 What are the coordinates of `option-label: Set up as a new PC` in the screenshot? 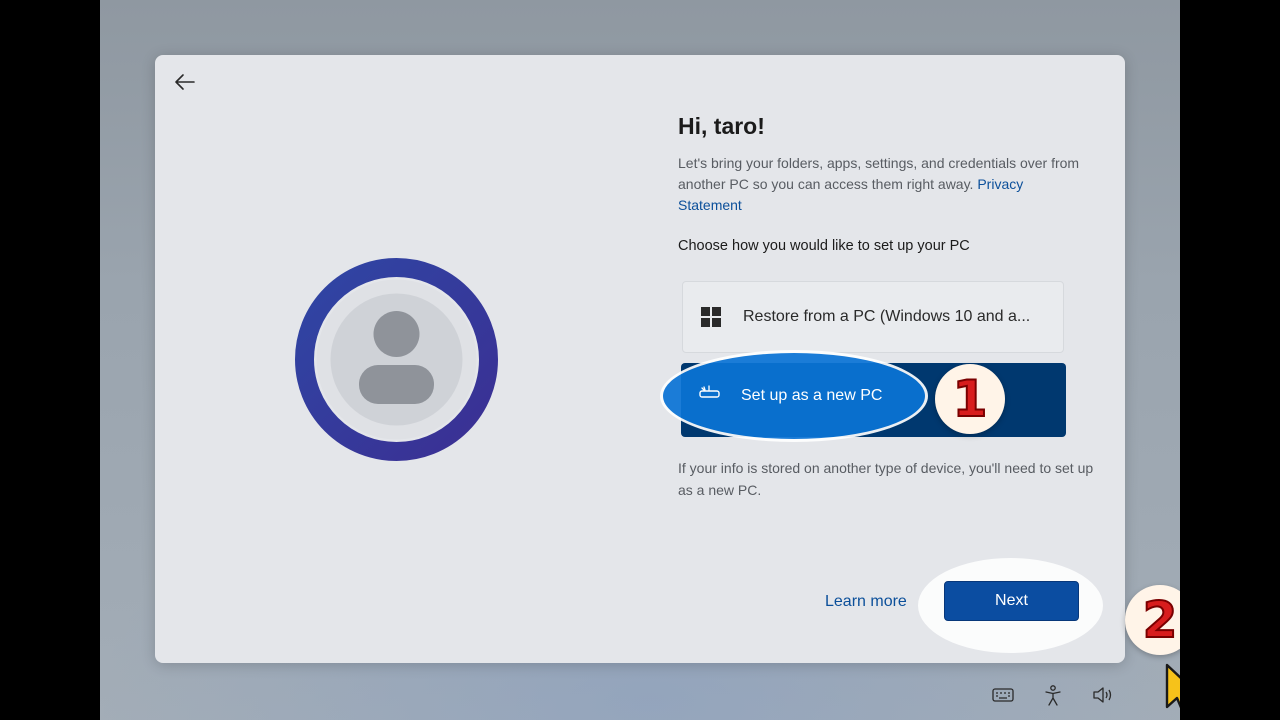 It's located at (812, 395).